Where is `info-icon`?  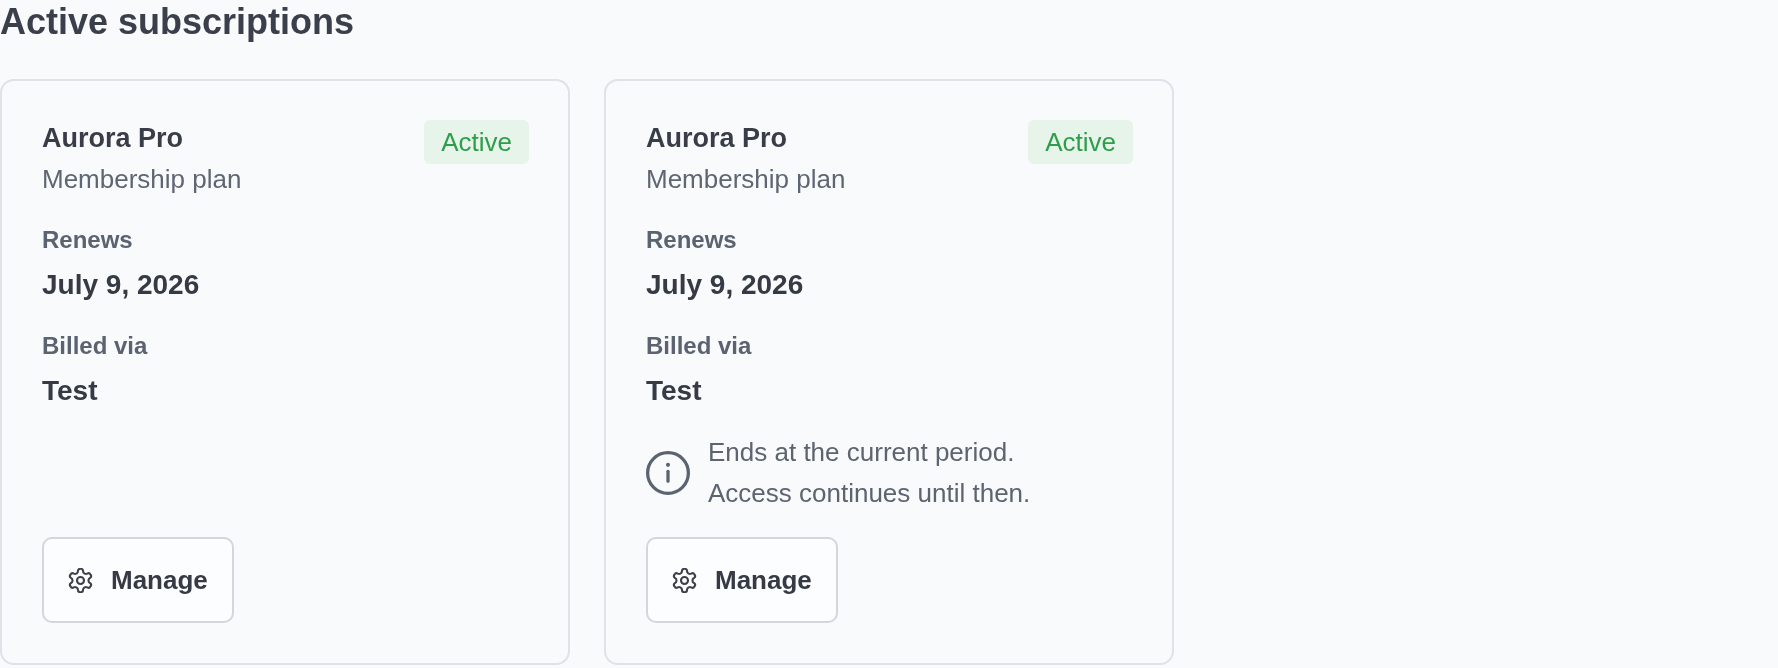 info-icon is located at coordinates (668, 473).